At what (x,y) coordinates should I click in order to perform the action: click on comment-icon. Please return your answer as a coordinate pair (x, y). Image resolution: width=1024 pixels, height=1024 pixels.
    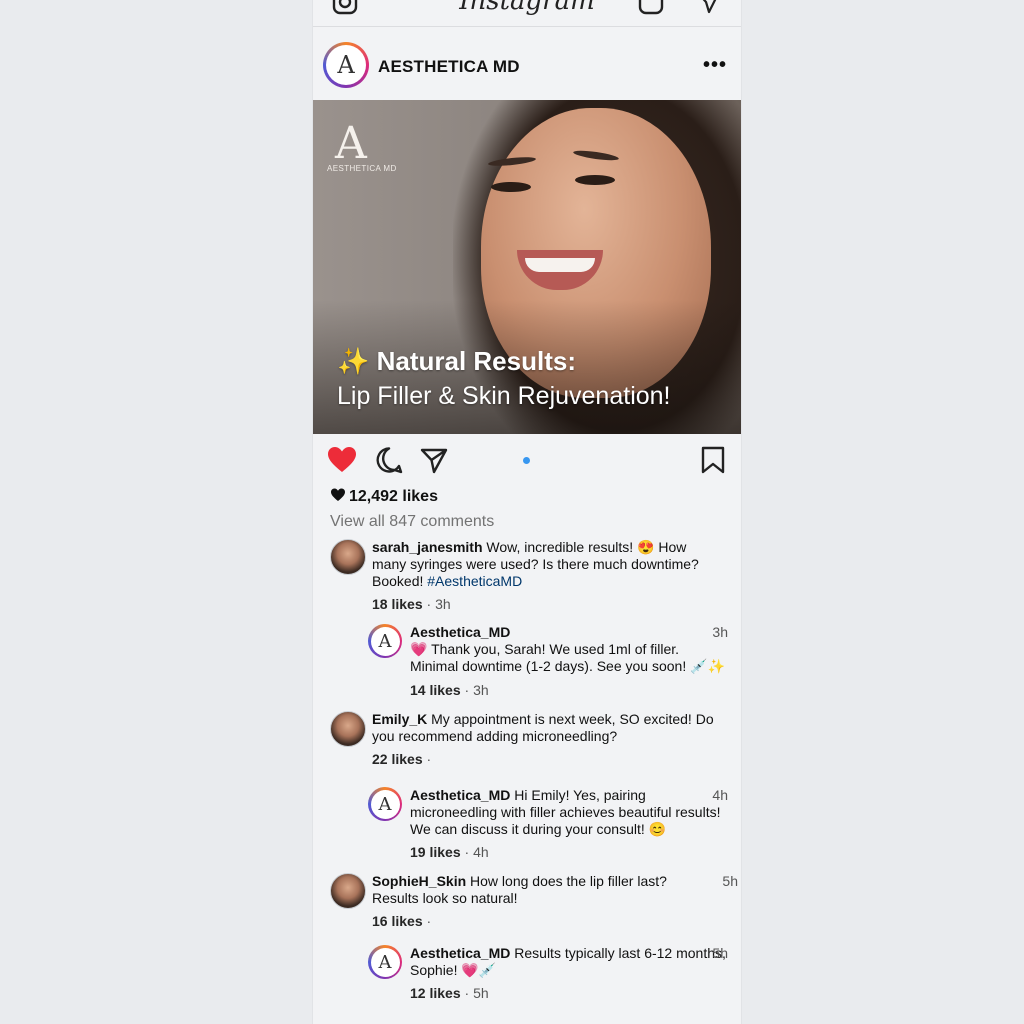
    Looking at the image, I should click on (389, 462).